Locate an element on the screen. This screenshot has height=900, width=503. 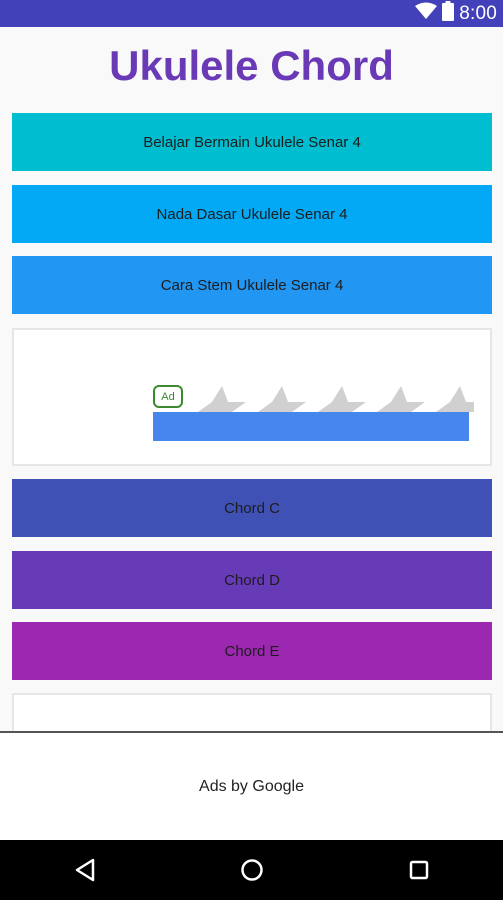
ads-by-google-label: Ads by Google is located at coordinates (251, 786).